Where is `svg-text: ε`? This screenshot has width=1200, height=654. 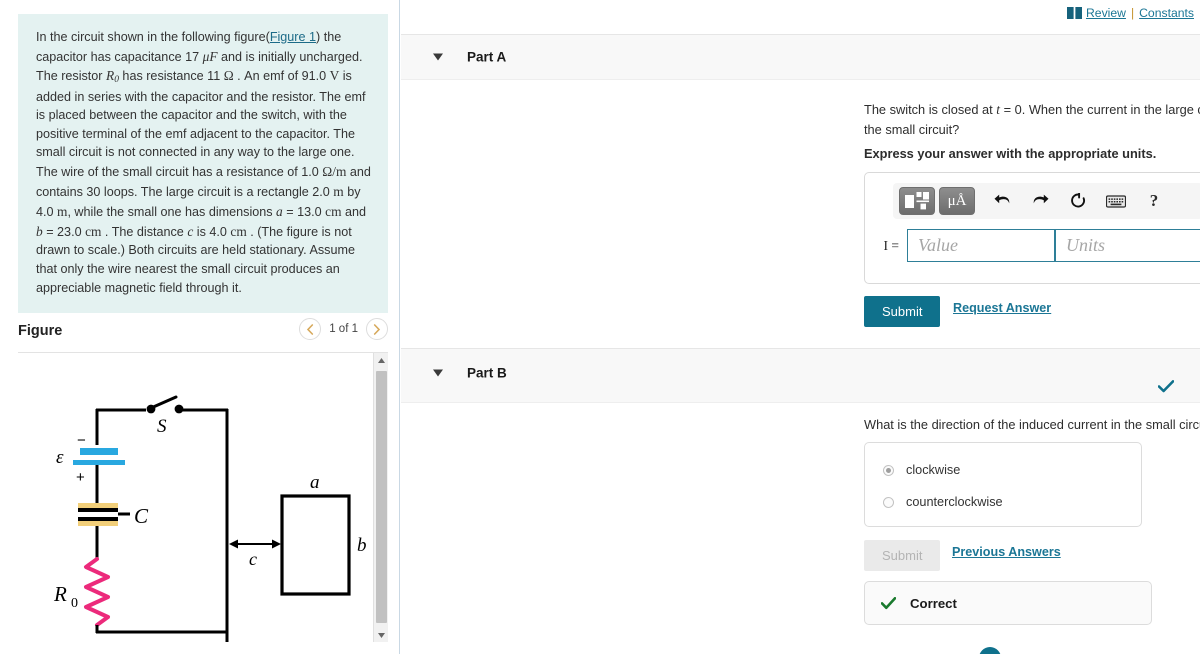
svg-text: ε is located at coordinates (60, 457).